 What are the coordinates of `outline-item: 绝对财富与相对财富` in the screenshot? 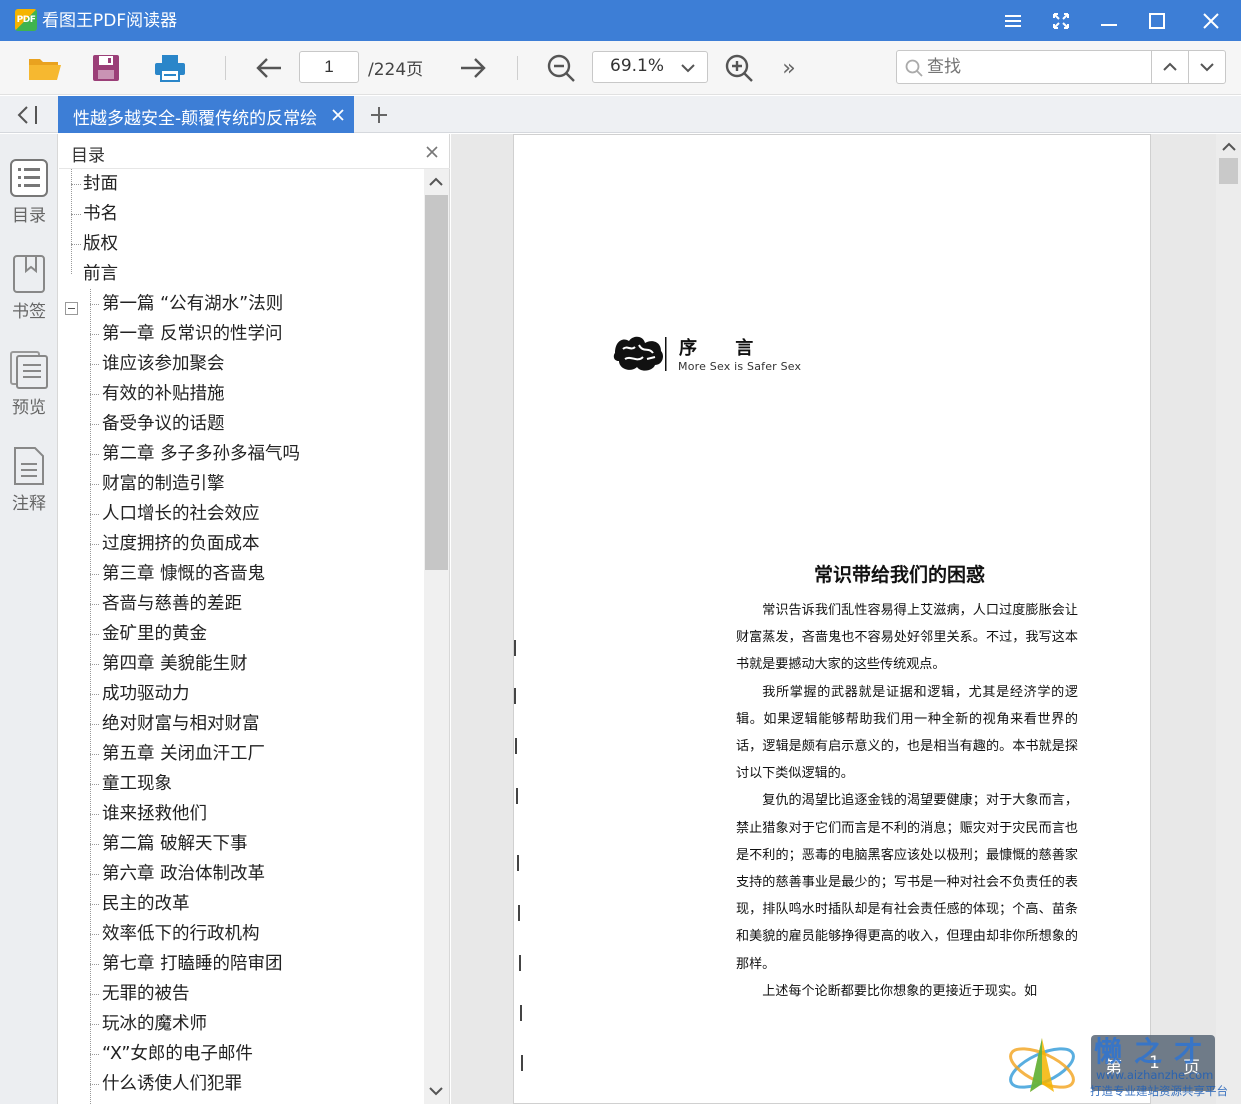 It's located at (181, 724).